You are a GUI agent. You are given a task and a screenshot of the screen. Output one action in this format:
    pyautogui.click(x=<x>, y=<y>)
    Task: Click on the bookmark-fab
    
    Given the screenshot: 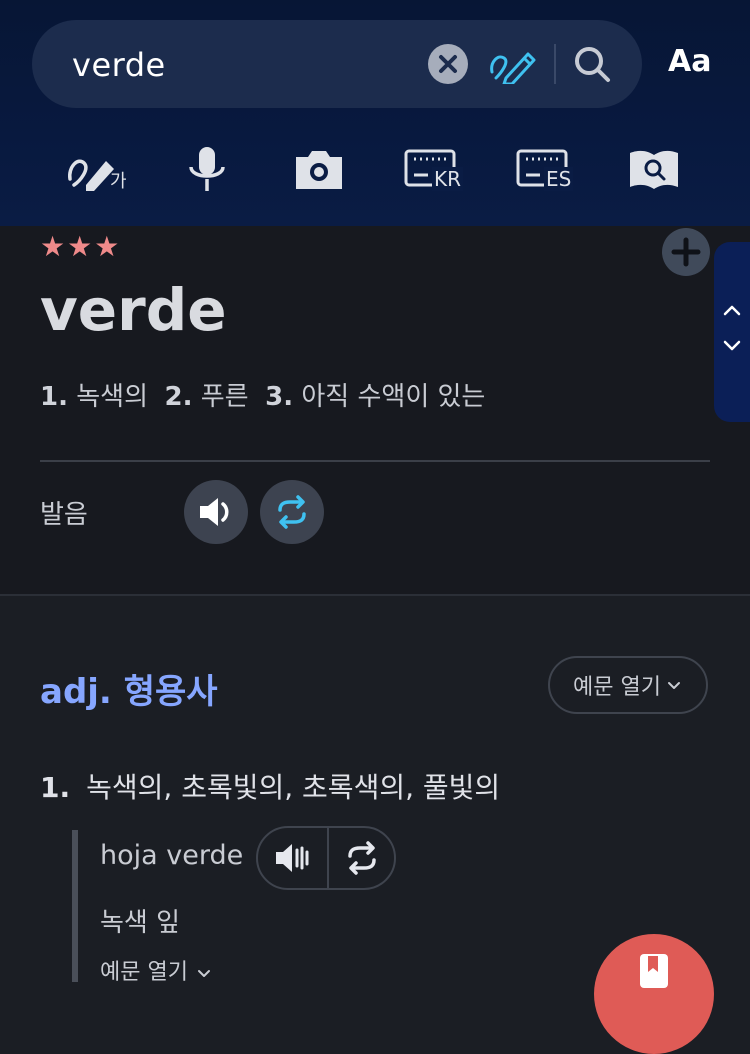 What is the action you would take?
    pyautogui.click(x=654, y=994)
    